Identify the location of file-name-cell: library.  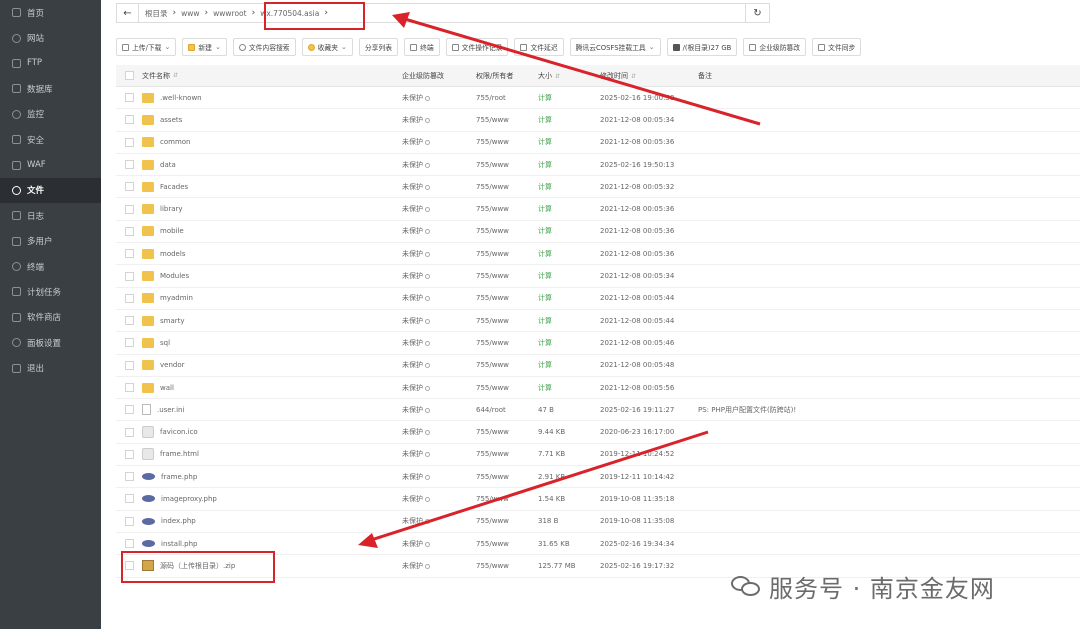
(272, 209).